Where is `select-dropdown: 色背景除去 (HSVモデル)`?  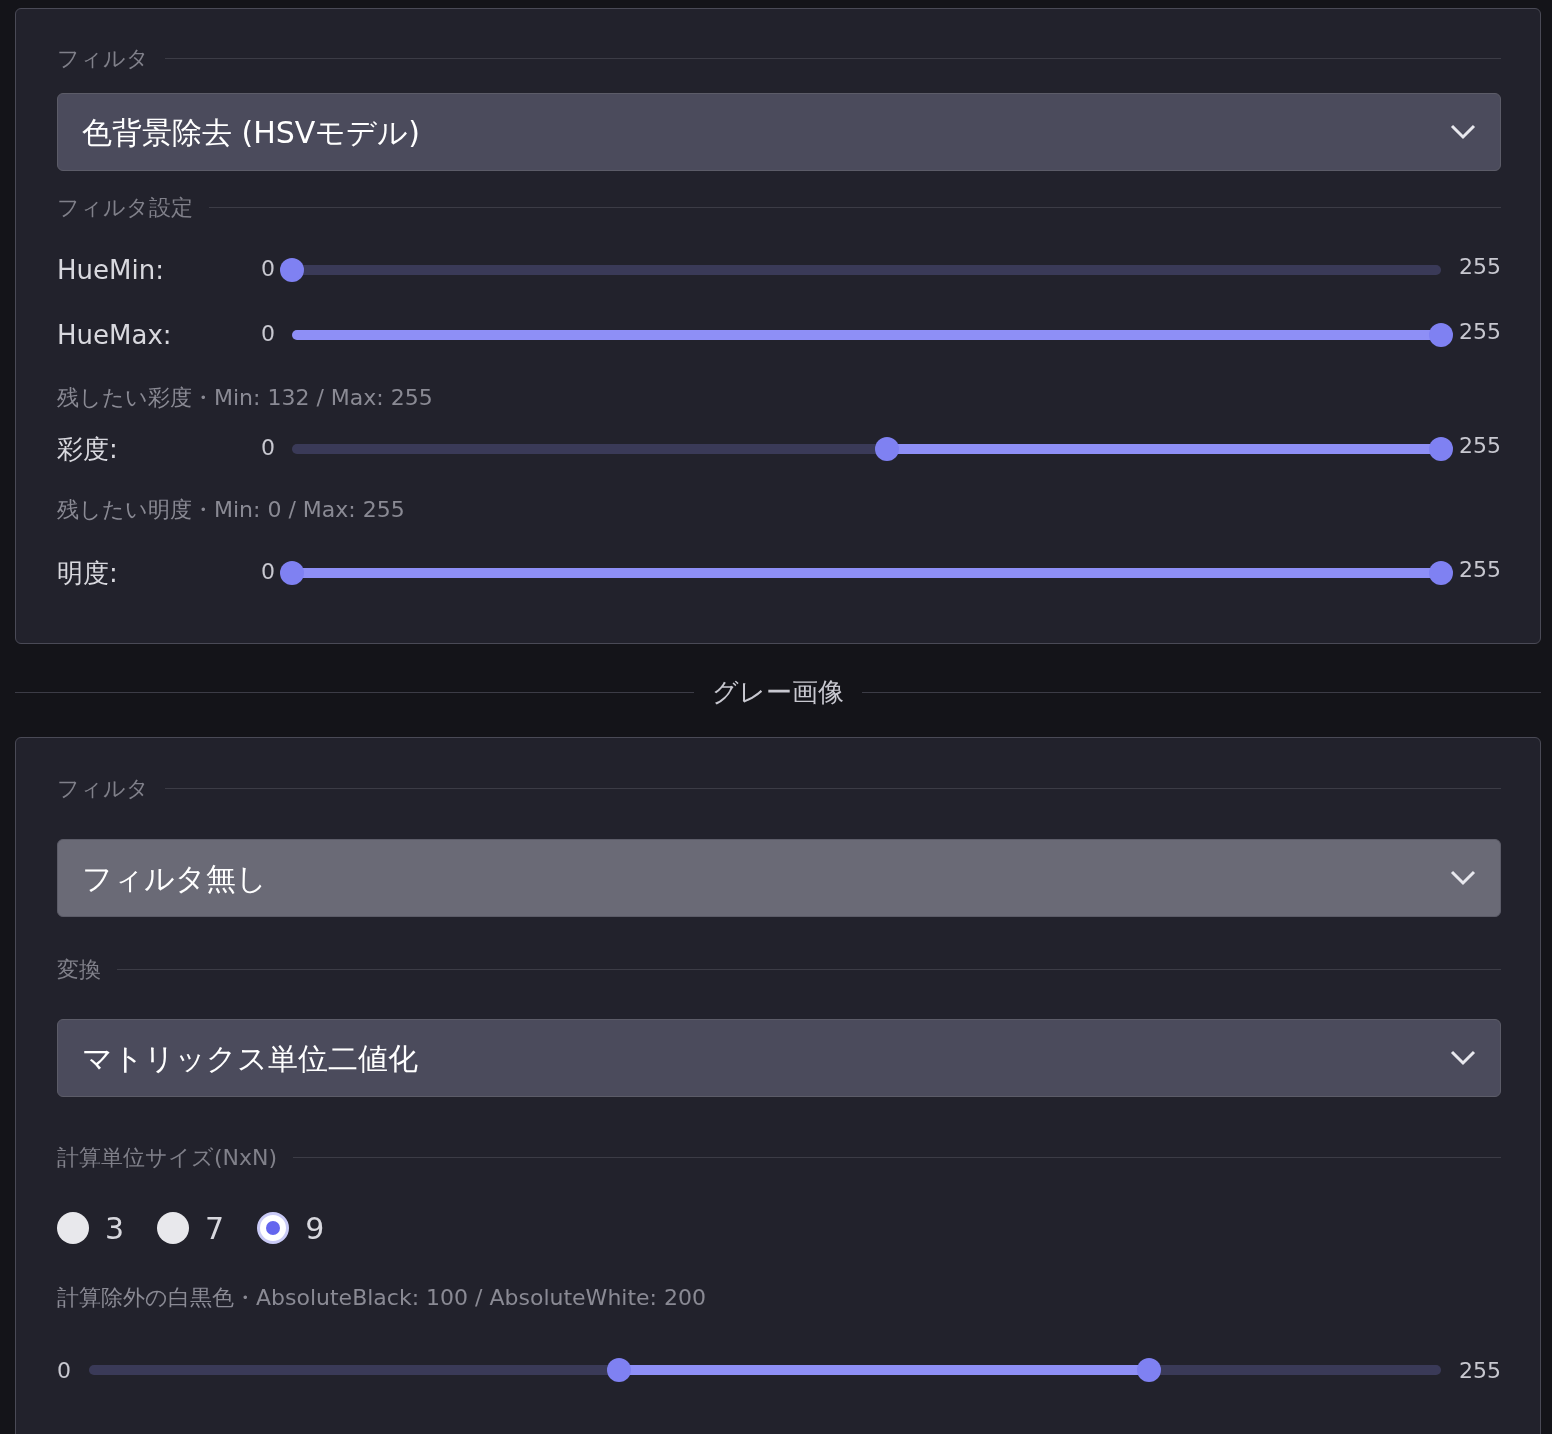 select-dropdown: 色背景除去 (HSVモデル) is located at coordinates (779, 132).